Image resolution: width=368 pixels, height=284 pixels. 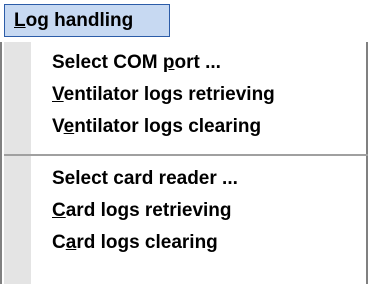 What do you see at coordinates (79, 20) in the screenshot?
I see `log-handling-label-rest: og handling` at bounding box center [79, 20].